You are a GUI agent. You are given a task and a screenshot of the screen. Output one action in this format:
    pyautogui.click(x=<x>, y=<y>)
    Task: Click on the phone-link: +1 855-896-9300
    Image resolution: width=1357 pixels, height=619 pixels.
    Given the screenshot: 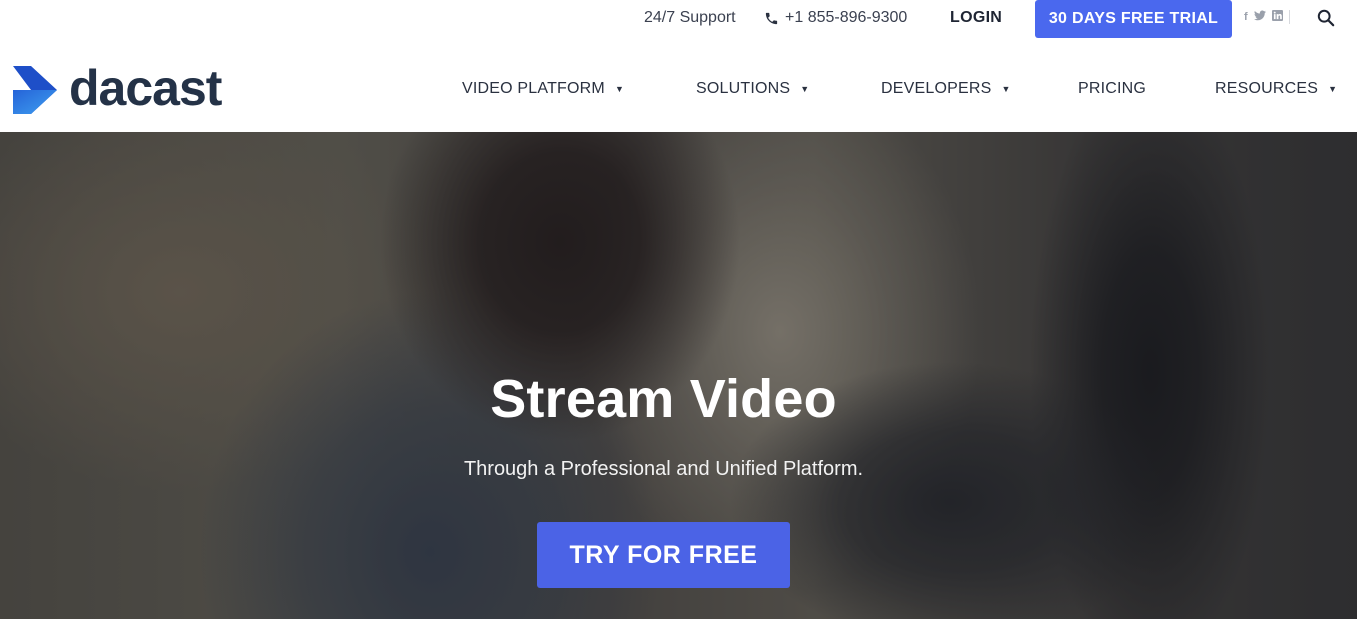 What is the action you would take?
    pyautogui.click(x=835, y=18)
    